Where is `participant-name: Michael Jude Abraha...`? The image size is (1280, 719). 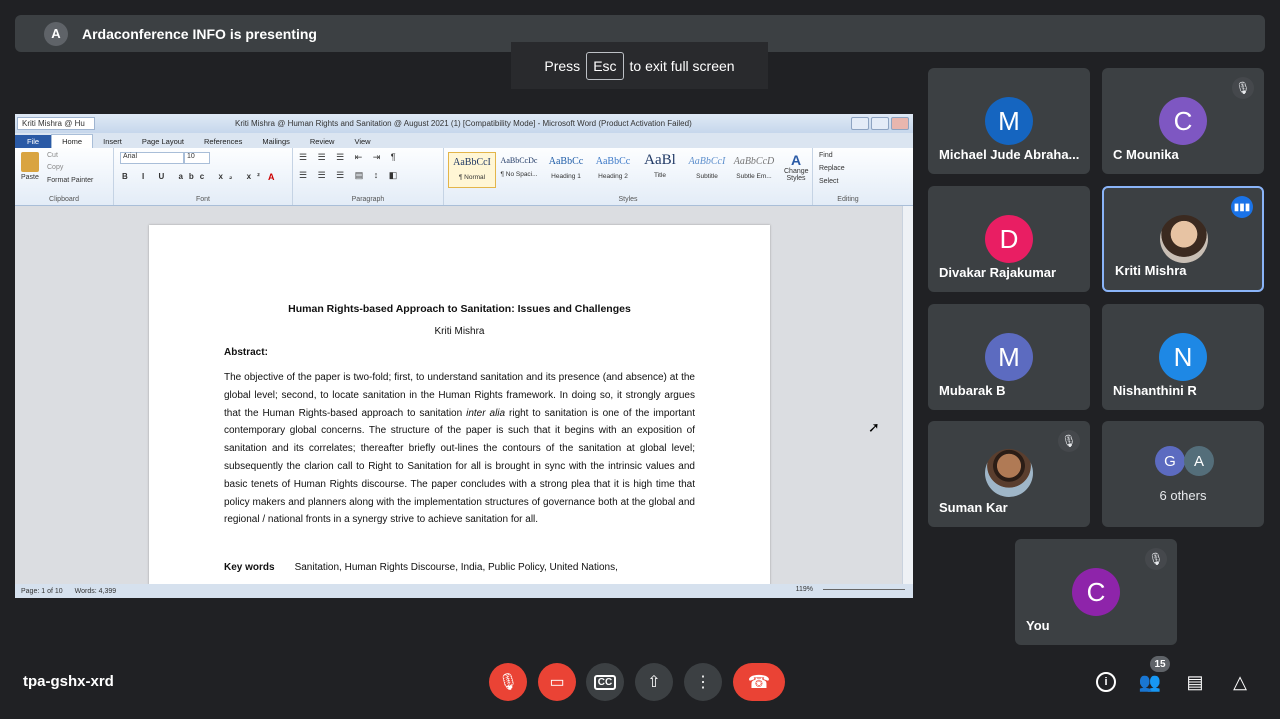
participant-name: Michael Jude Abraha... is located at coordinates (1009, 154).